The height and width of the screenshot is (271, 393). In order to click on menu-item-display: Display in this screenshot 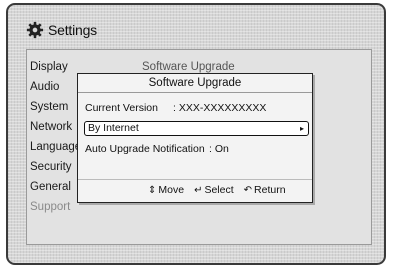, I will do `click(55, 67)`.